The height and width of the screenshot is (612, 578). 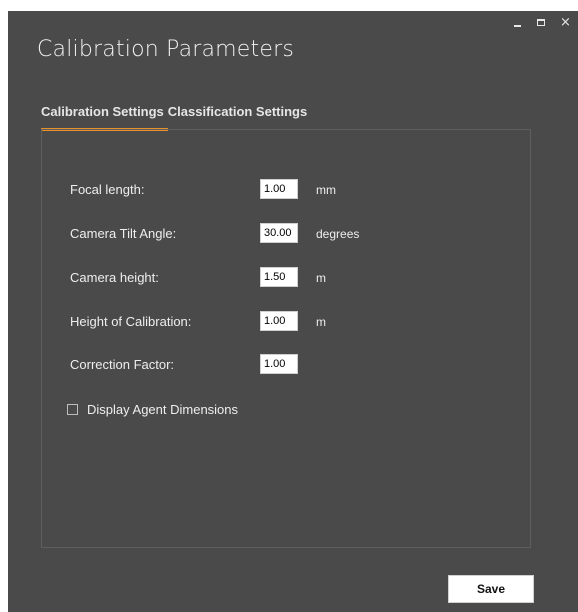 What do you see at coordinates (166, 49) in the screenshot?
I see `window-title: Calibration Parameters` at bounding box center [166, 49].